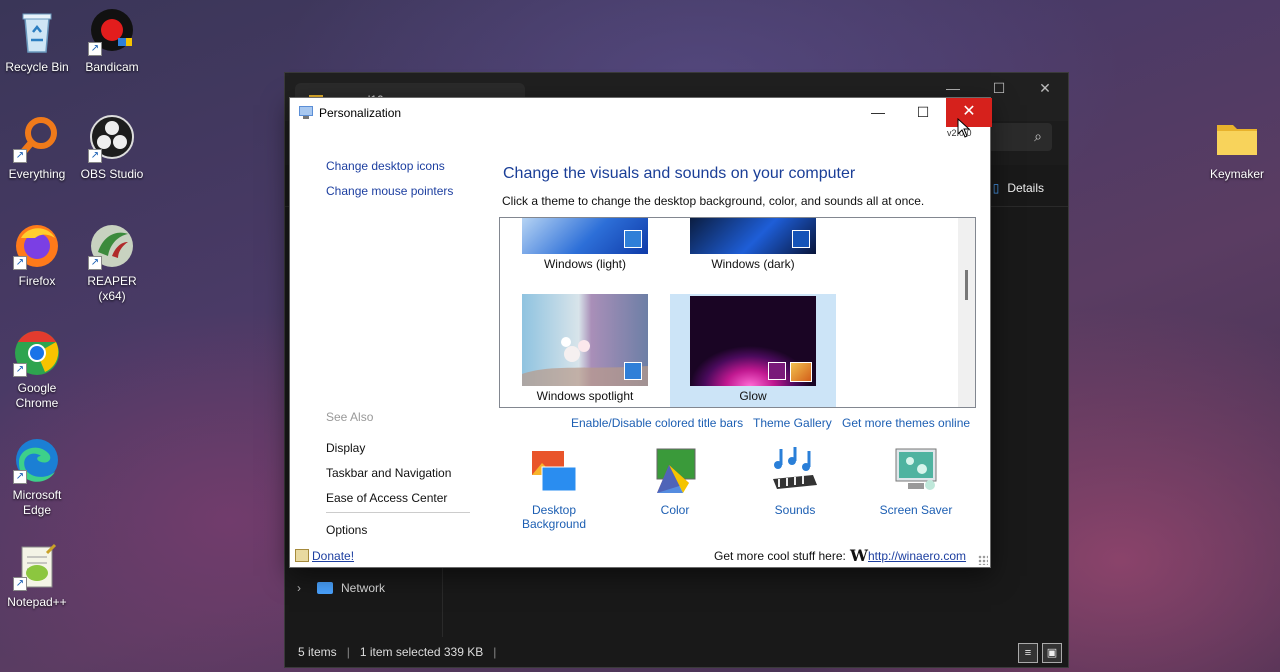 The image size is (1280, 672). I want to click on desktop-icon-label: Everything, so click(37, 174).